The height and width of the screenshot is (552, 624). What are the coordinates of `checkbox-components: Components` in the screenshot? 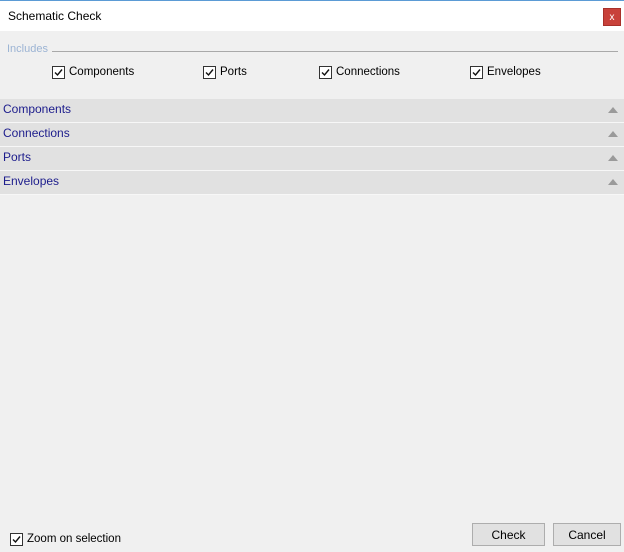 It's located at (93, 72).